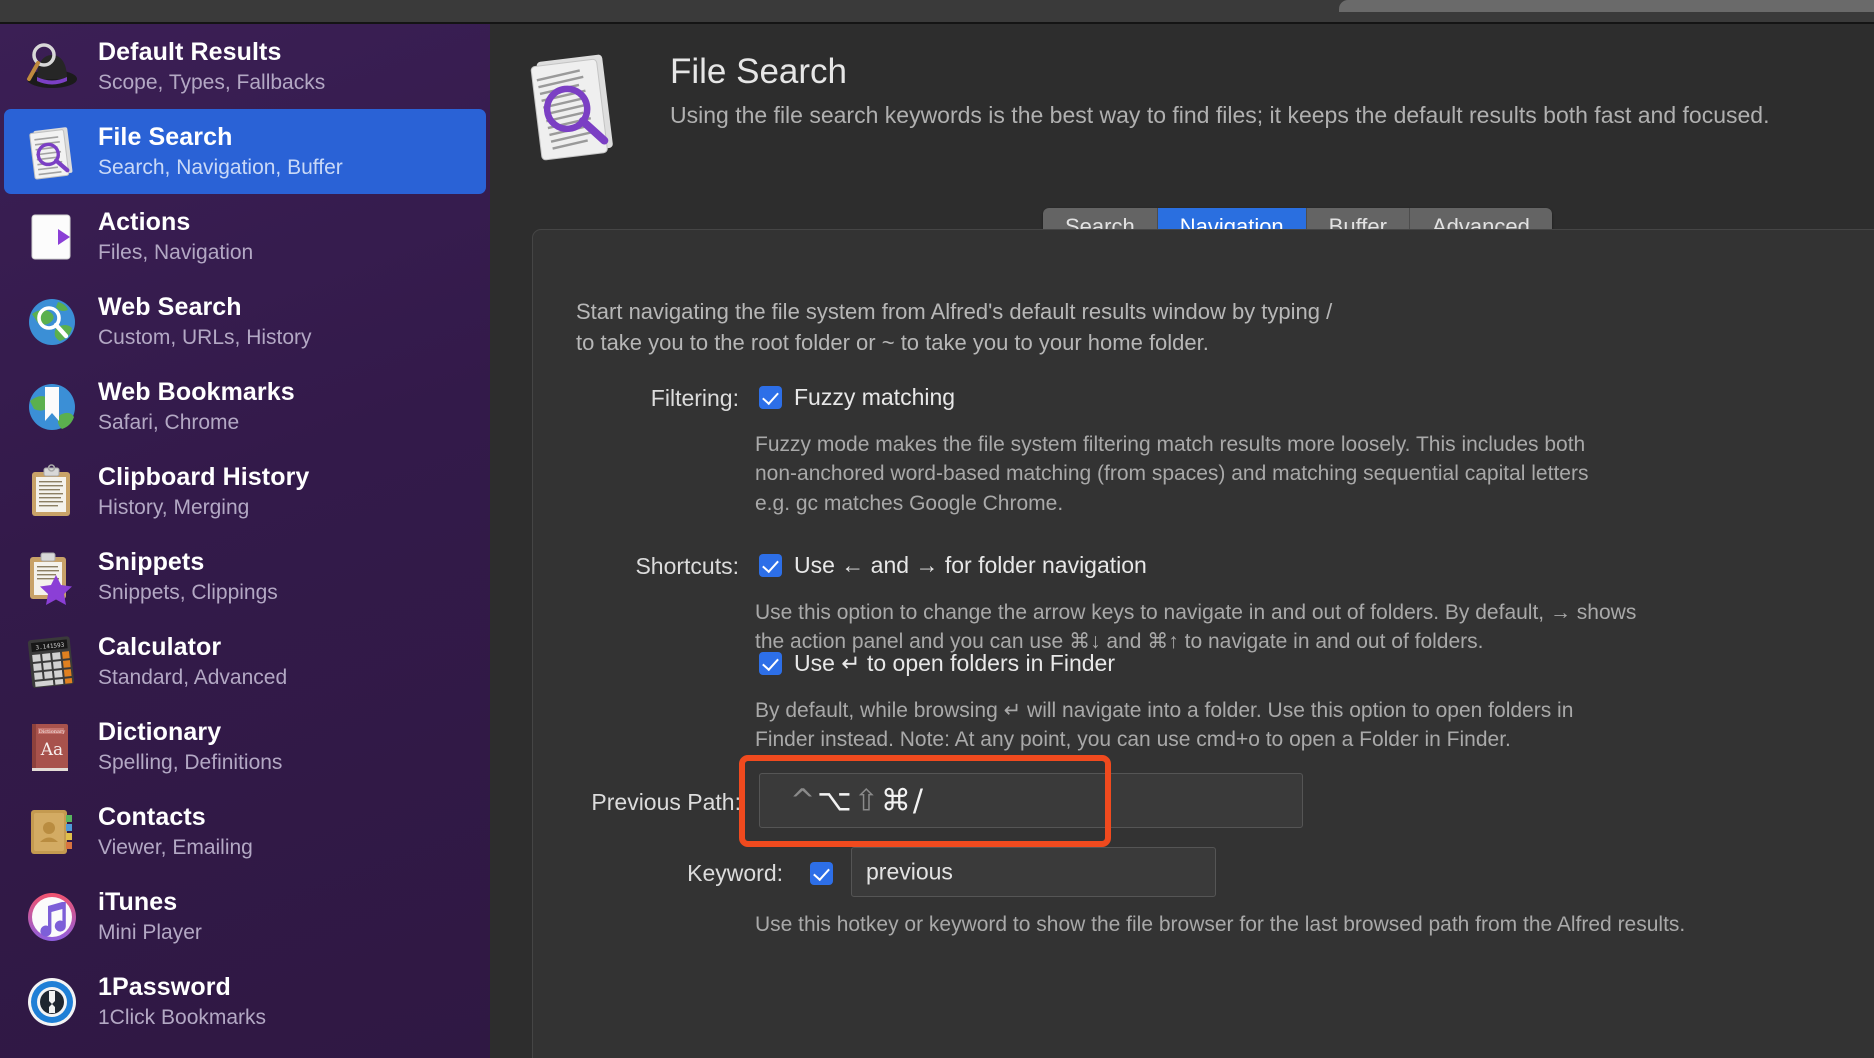 The height and width of the screenshot is (1058, 1874). I want to click on keyword-checkbox, so click(821, 873).